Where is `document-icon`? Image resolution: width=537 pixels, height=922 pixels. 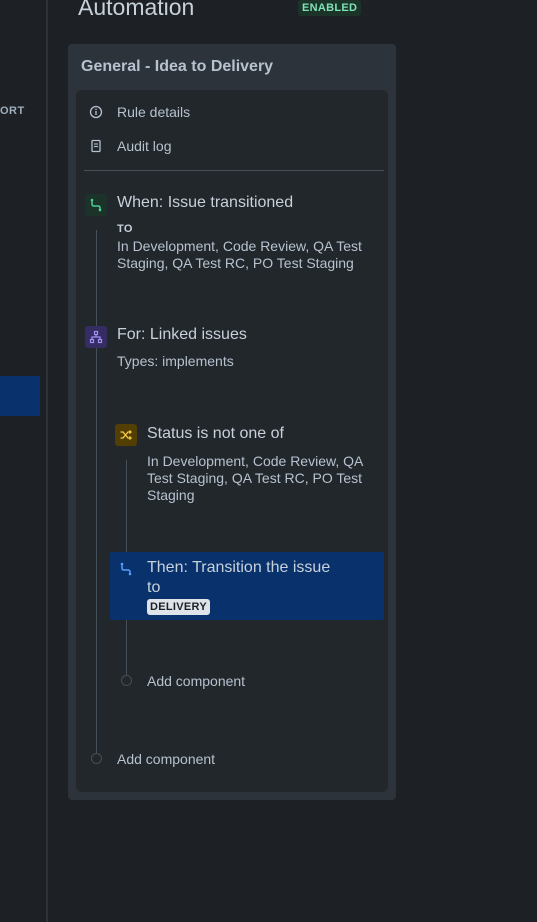 document-icon is located at coordinates (96, 146).